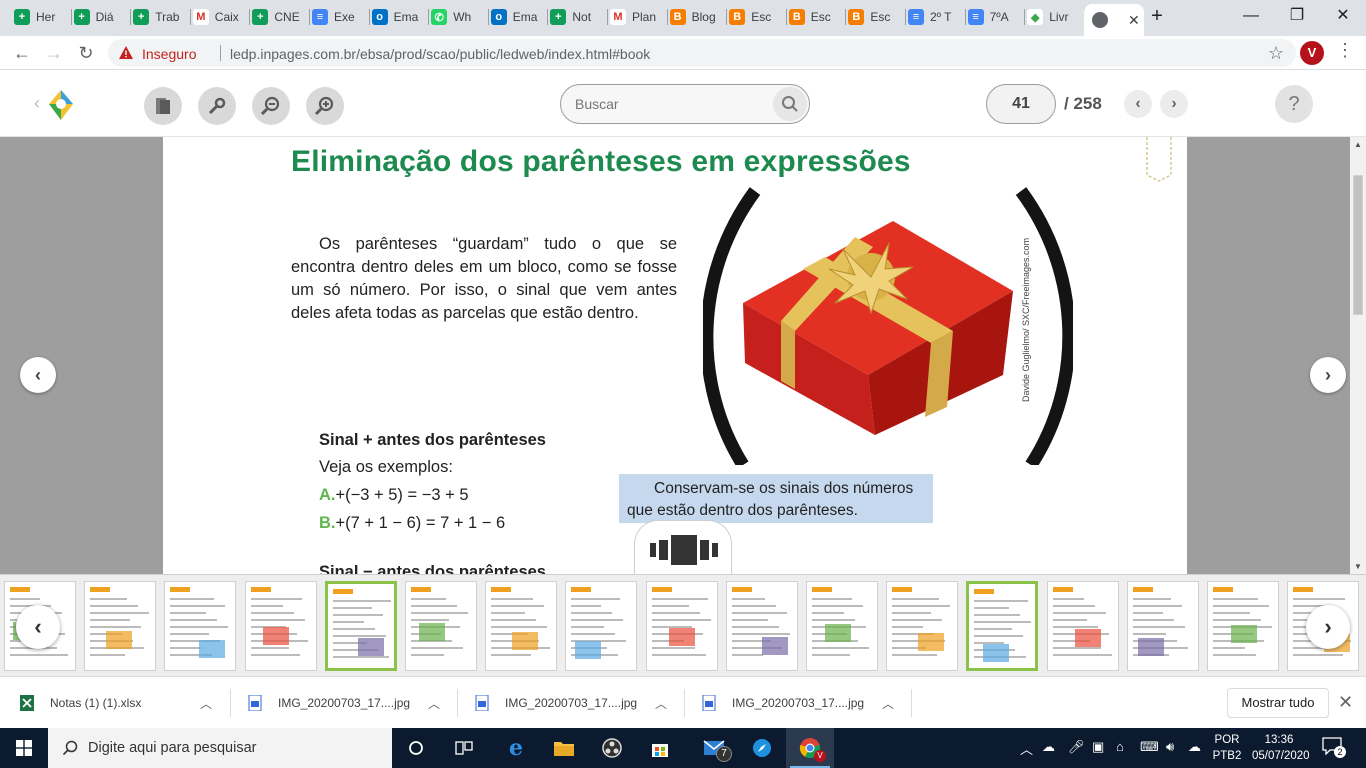  I want to click on thumbnail-prev-button: ‹, so click(38, 627).